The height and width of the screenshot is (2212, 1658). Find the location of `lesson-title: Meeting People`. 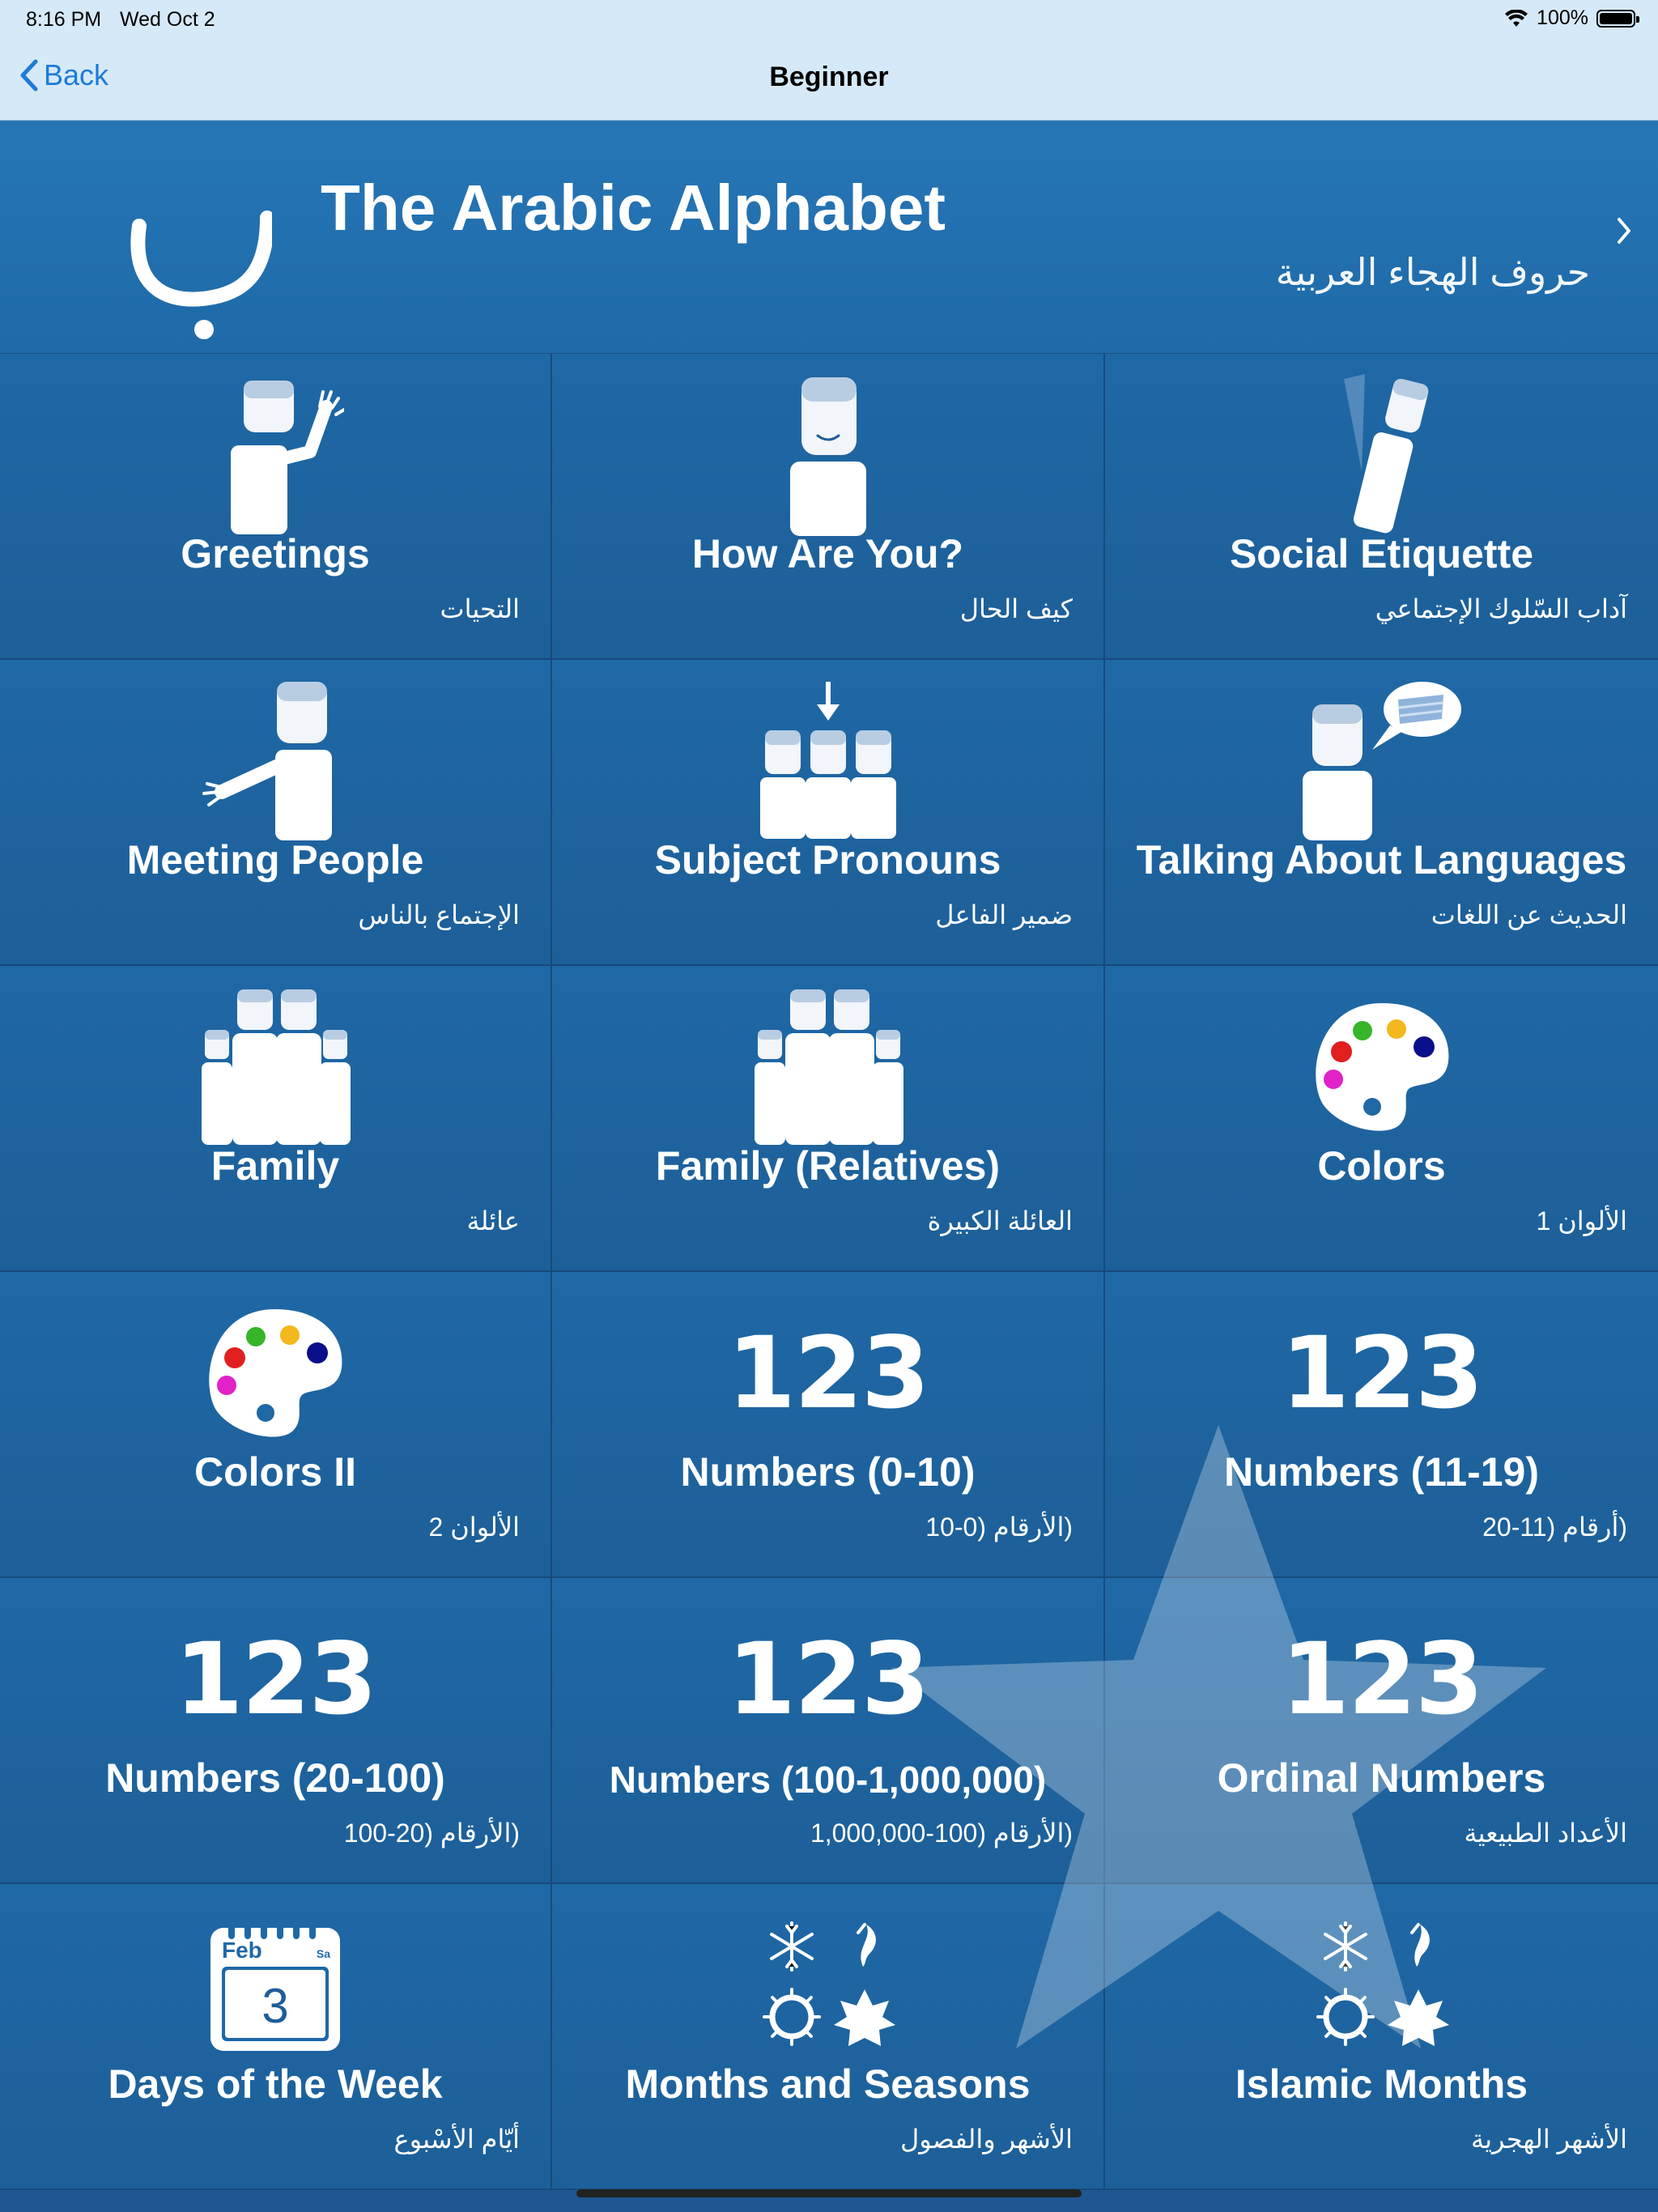

lesson-title: Meeting People is located at coordinates (275, 860).